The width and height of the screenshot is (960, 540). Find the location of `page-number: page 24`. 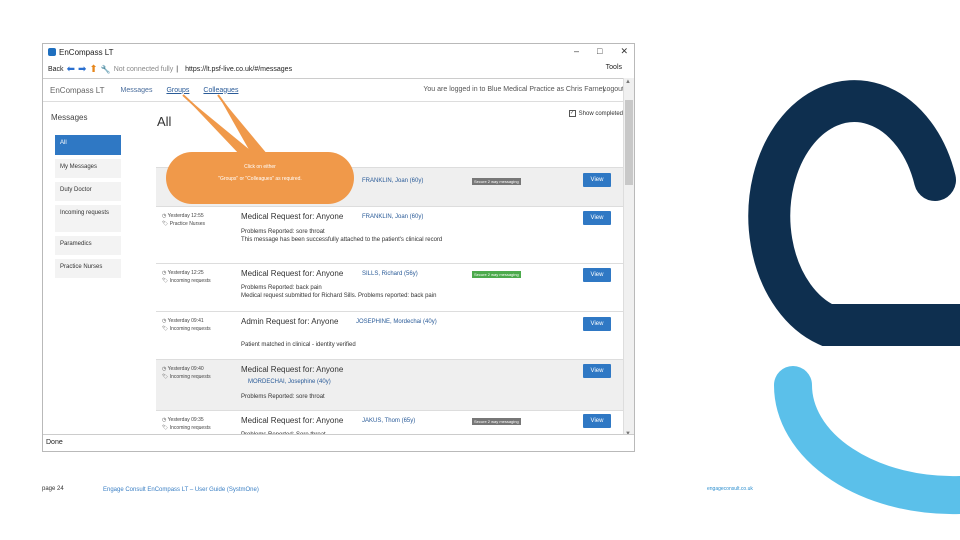

page-number: page 24 is located at coordinates (53, 489).